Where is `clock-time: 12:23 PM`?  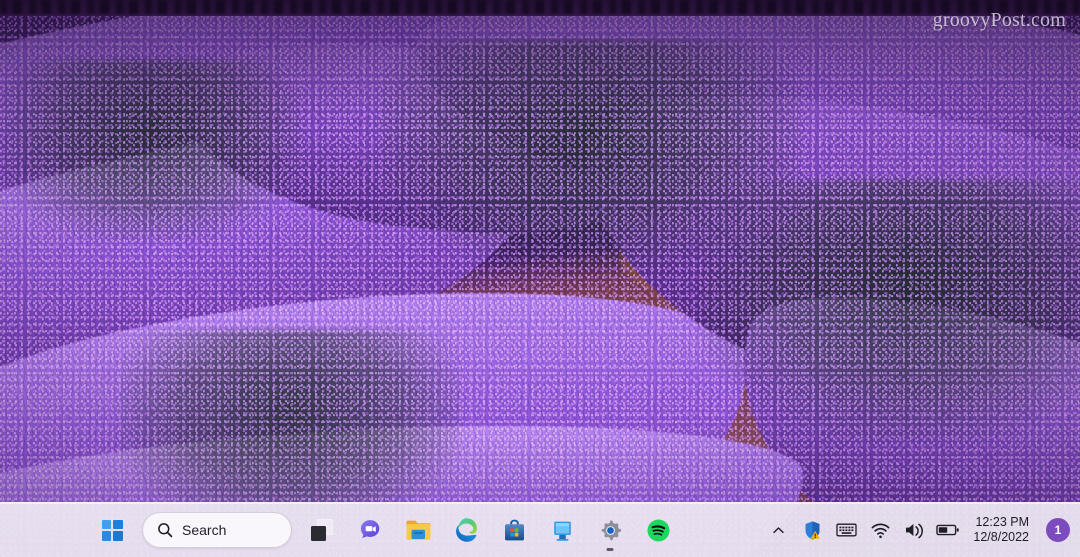
clock-time: 12:23 PM is located at coordinates (1002, 522).